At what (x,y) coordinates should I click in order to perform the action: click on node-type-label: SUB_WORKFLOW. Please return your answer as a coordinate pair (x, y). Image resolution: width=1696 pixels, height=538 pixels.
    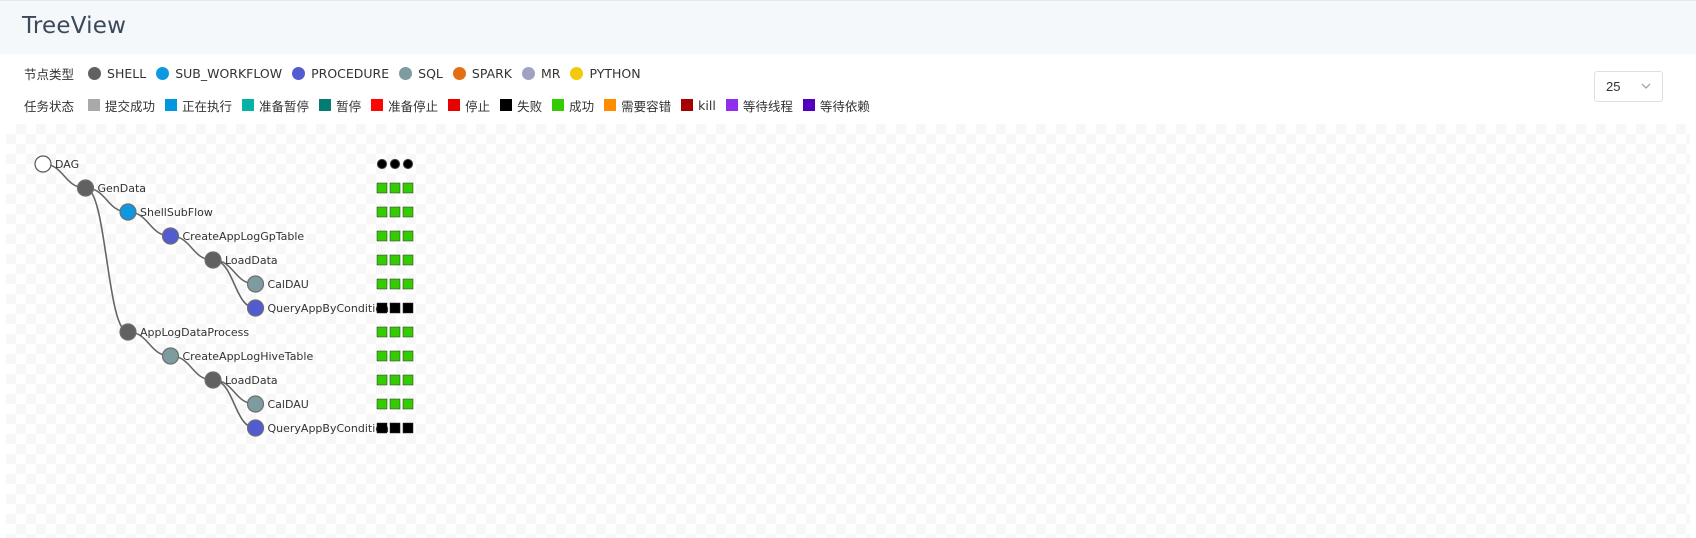
    Looking at the image, I should click on (229, 73).